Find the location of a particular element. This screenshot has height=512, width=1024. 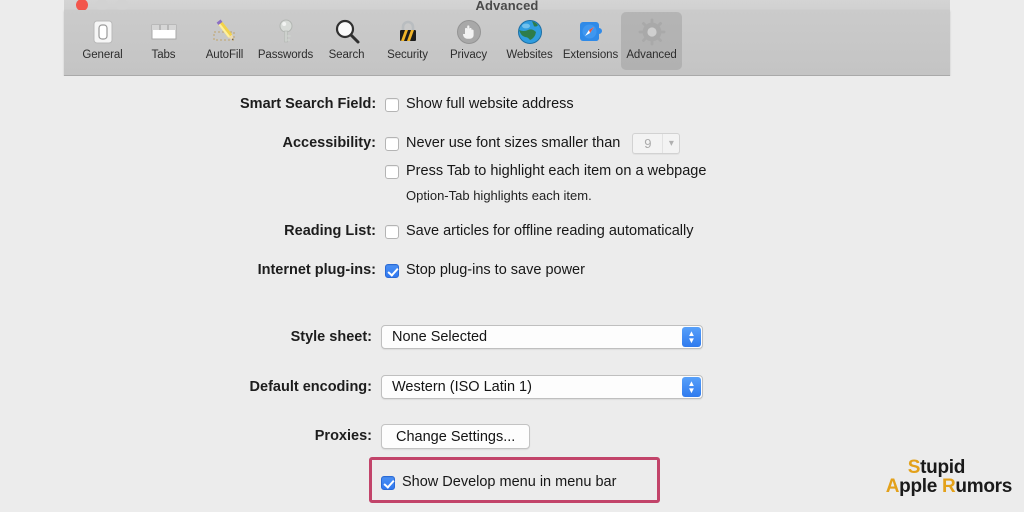

search-icon is located at coordinates (347, 32).